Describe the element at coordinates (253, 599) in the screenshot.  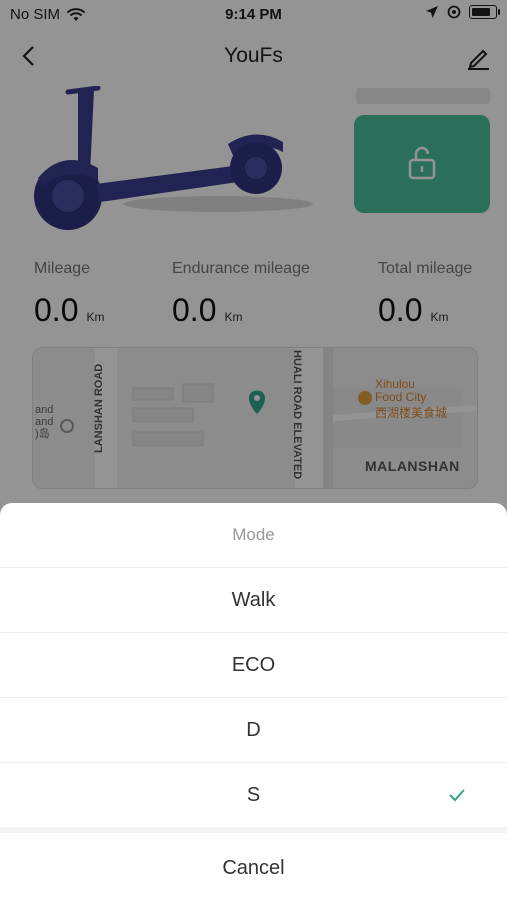
I see `mode-option-walk: Walk` at that location.